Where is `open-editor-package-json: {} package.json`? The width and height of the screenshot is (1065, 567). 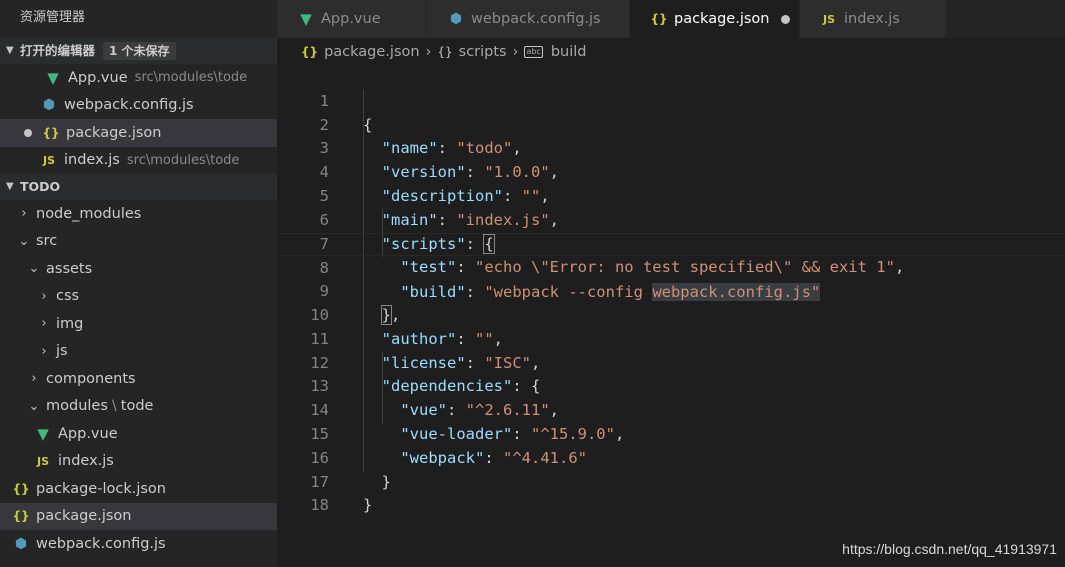
open-editor-package-json: {} package.json is located at coordinates (138, 133).